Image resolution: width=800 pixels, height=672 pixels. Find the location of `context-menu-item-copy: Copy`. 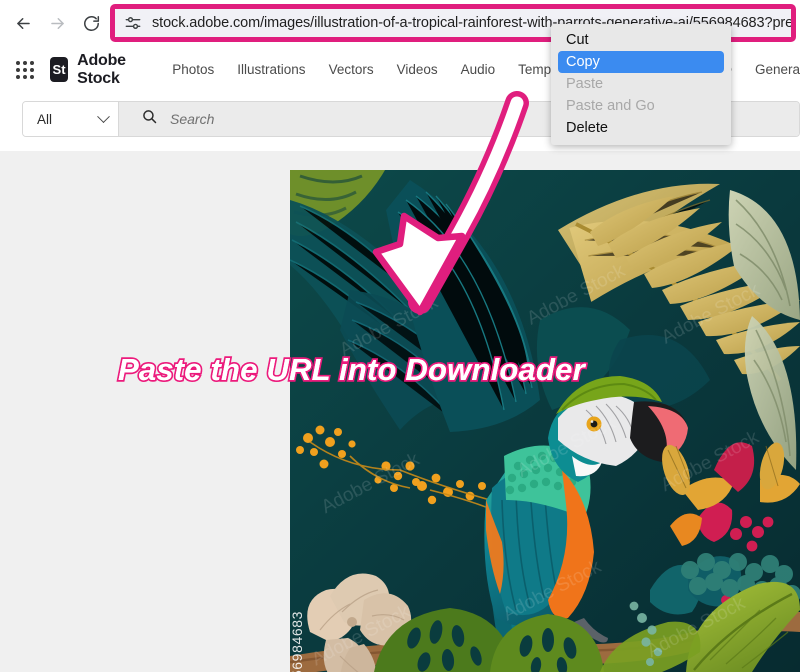

context-menu-item-copy: Copy is located at coordinates (641, 62).